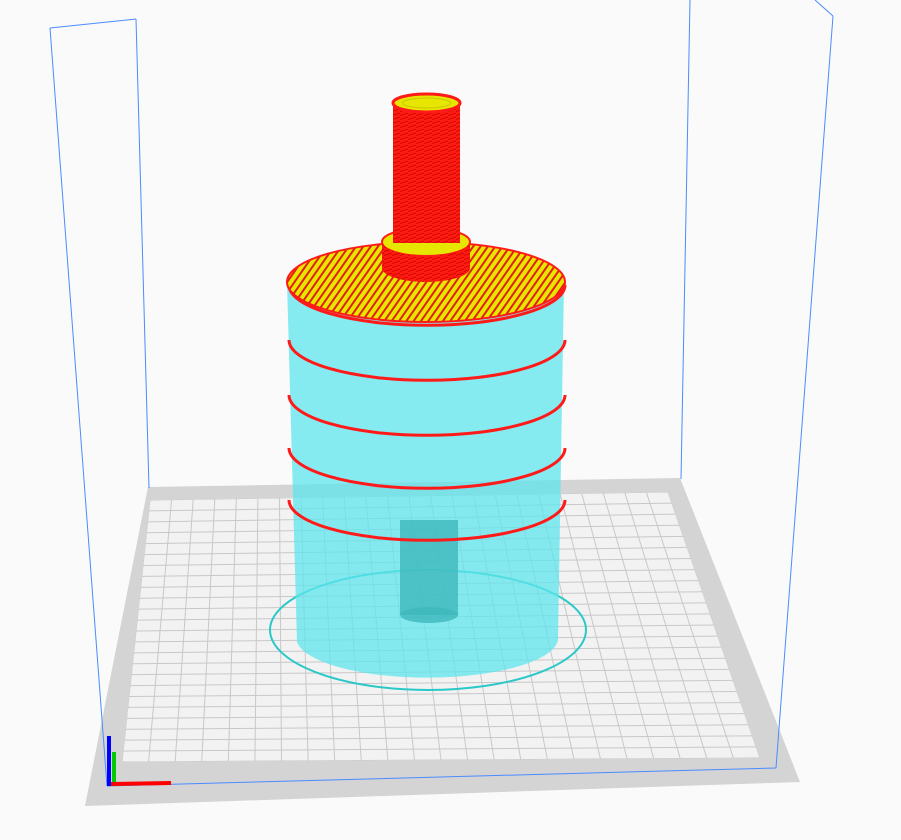 This screenshot has width=901, height=840. What do you see at coordinates (141, 783) in the screenshot?
I see `x-axis` at bounding box center [141, 783].